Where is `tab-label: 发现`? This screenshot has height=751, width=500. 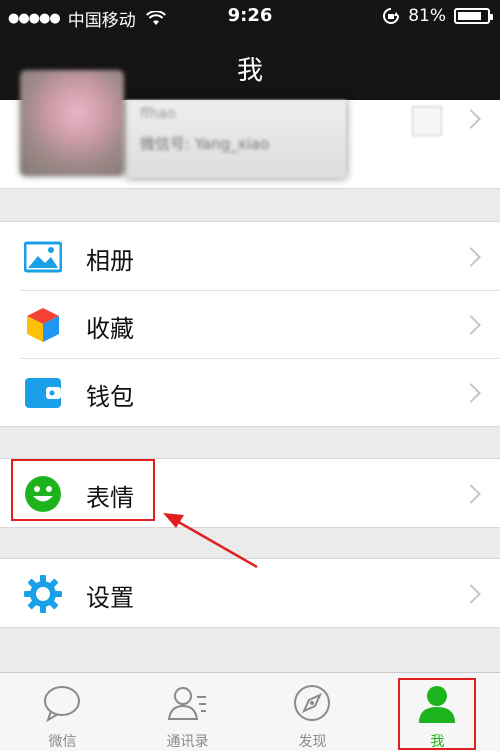
tab-label: 发现 is located at coordinates (312, 742).